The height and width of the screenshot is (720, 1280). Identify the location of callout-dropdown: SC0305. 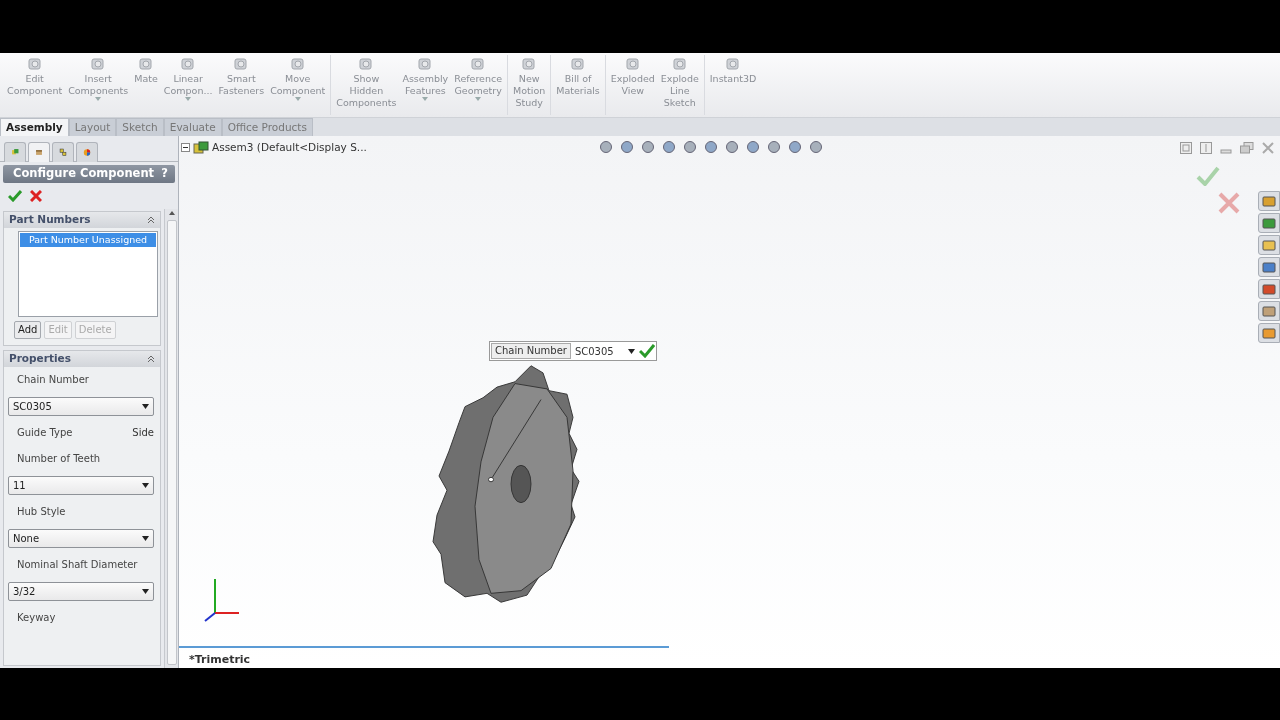
(604, 351).